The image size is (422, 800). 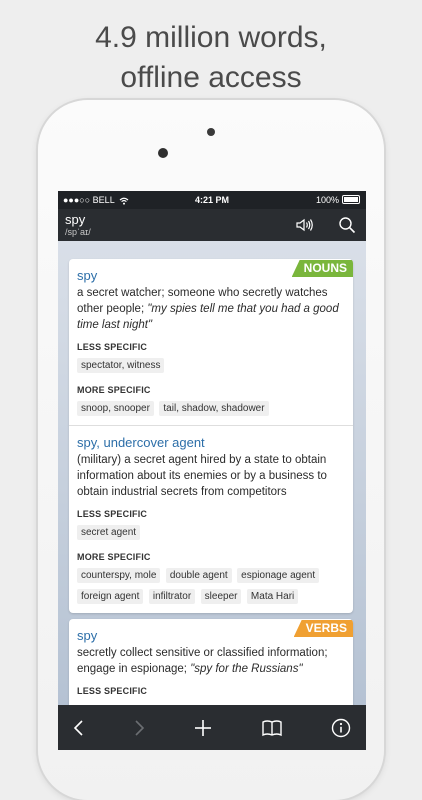 I want to click on less-specific-tags: spectator, witness, so click(x=211, y=365).